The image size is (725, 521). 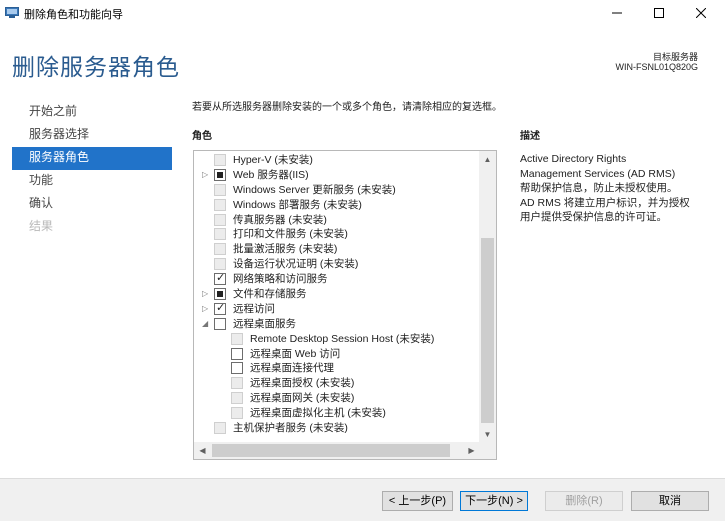 What do you see at coordinates (471, 450) in the screenshot?
I see `scroll-right-icon: ▶` at bounding box center [471, 450].